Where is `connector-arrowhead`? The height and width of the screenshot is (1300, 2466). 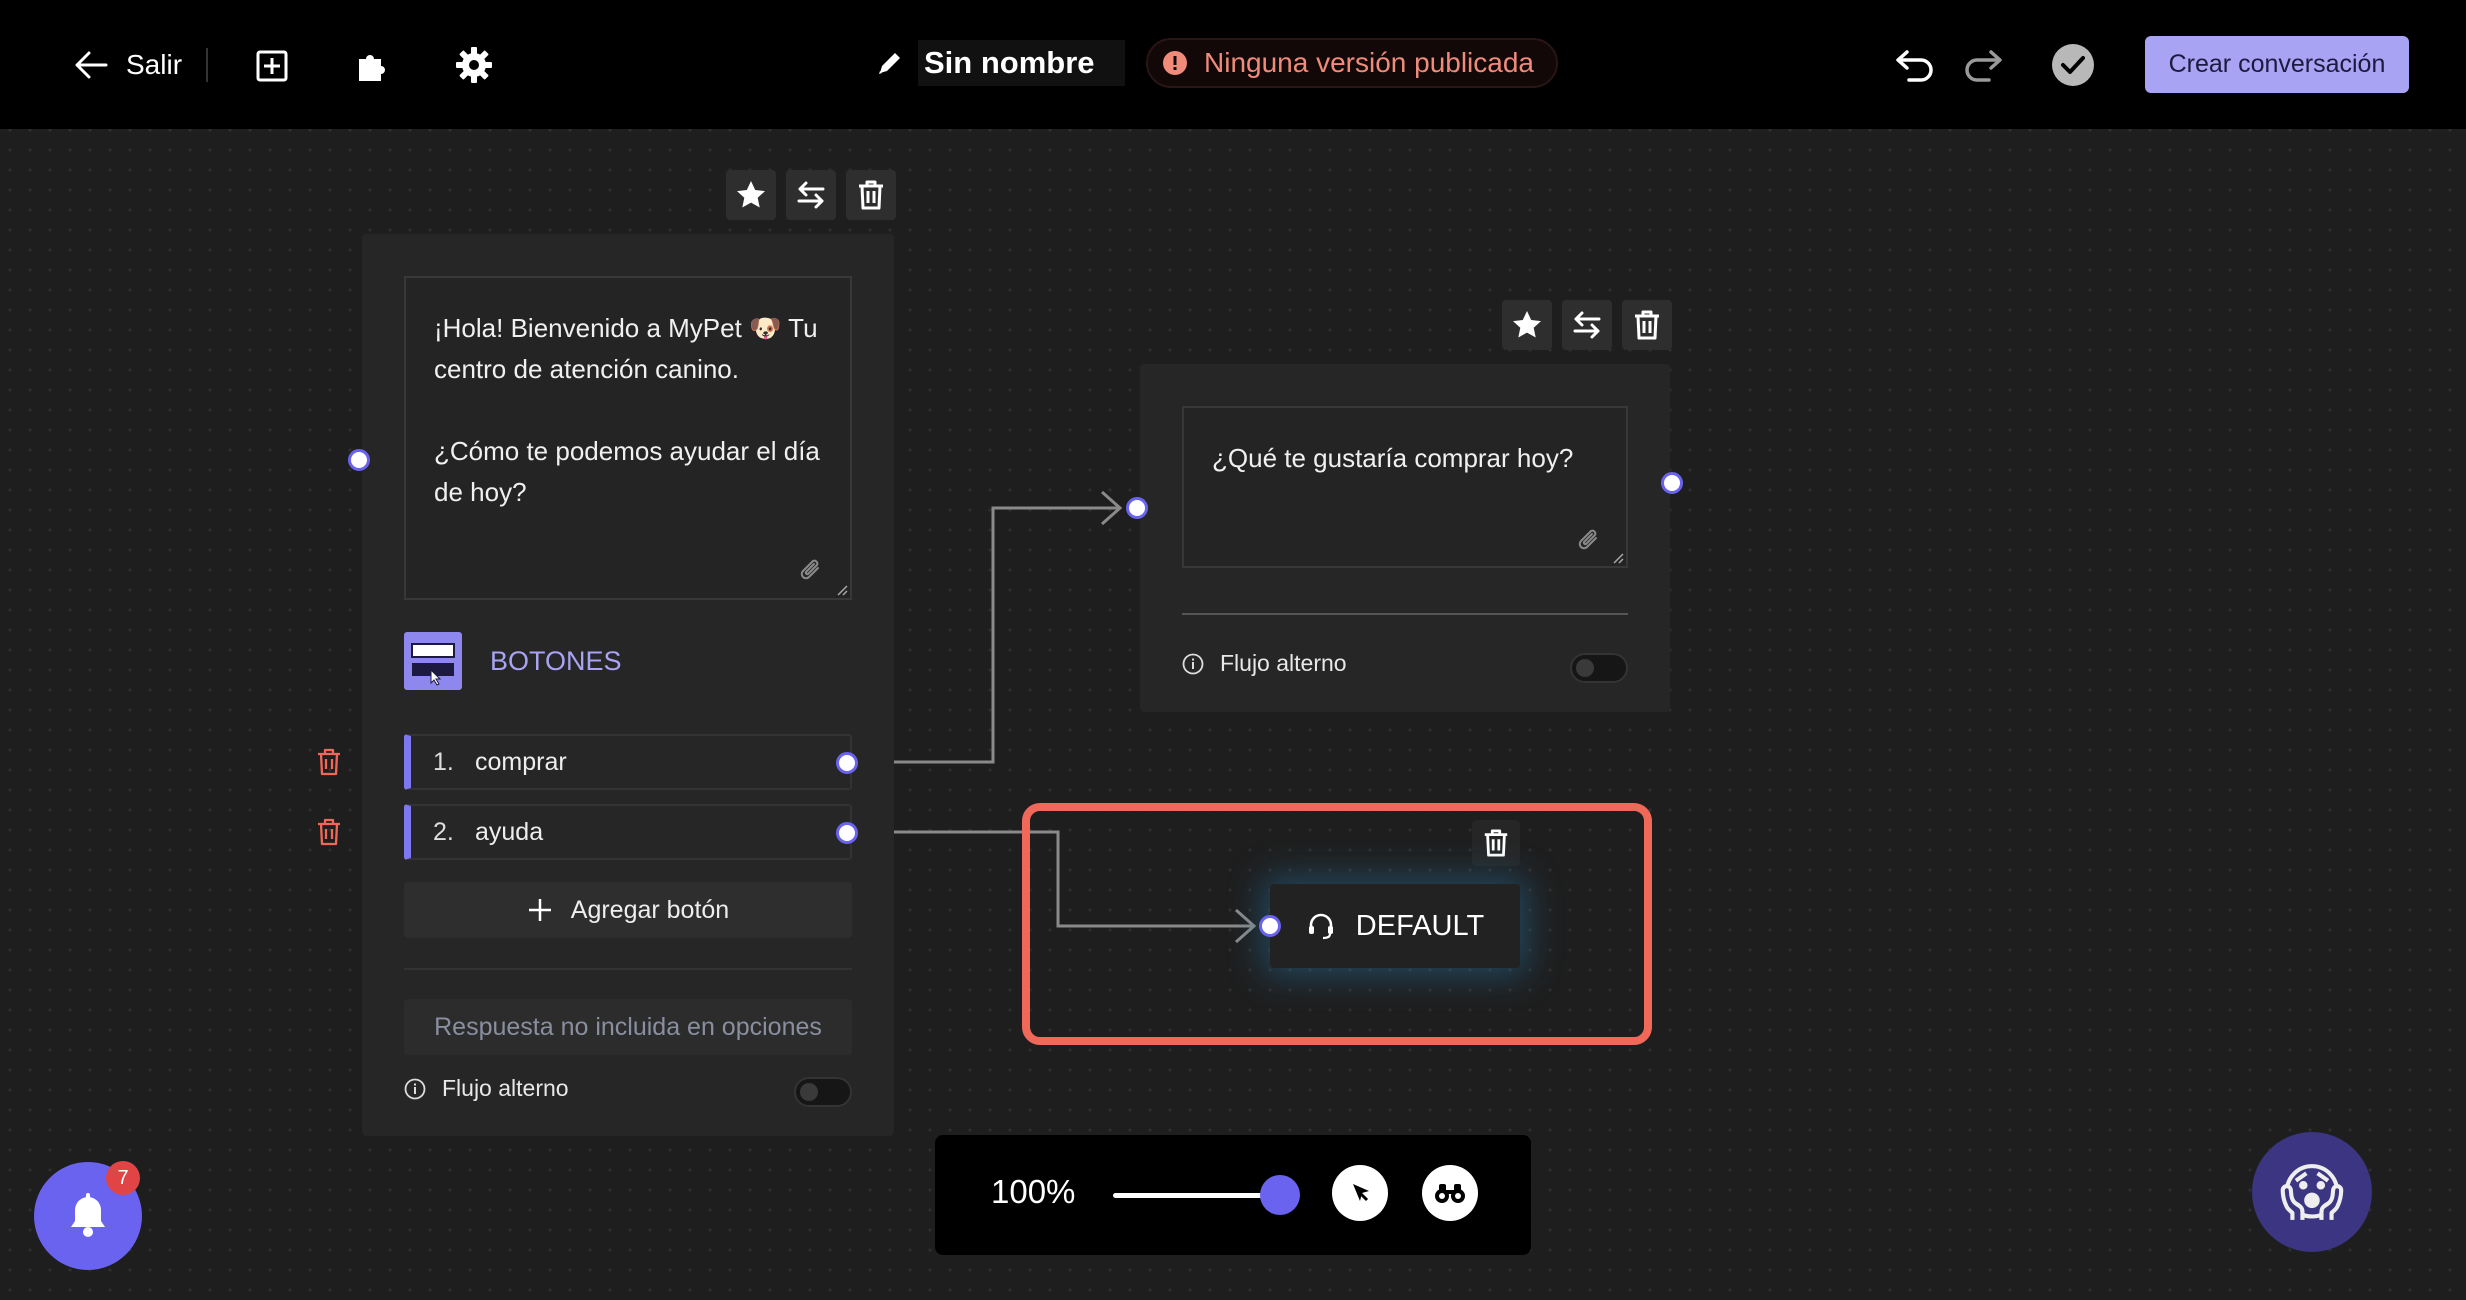 connector-arrowhead is located at coordinates (1112, 508).